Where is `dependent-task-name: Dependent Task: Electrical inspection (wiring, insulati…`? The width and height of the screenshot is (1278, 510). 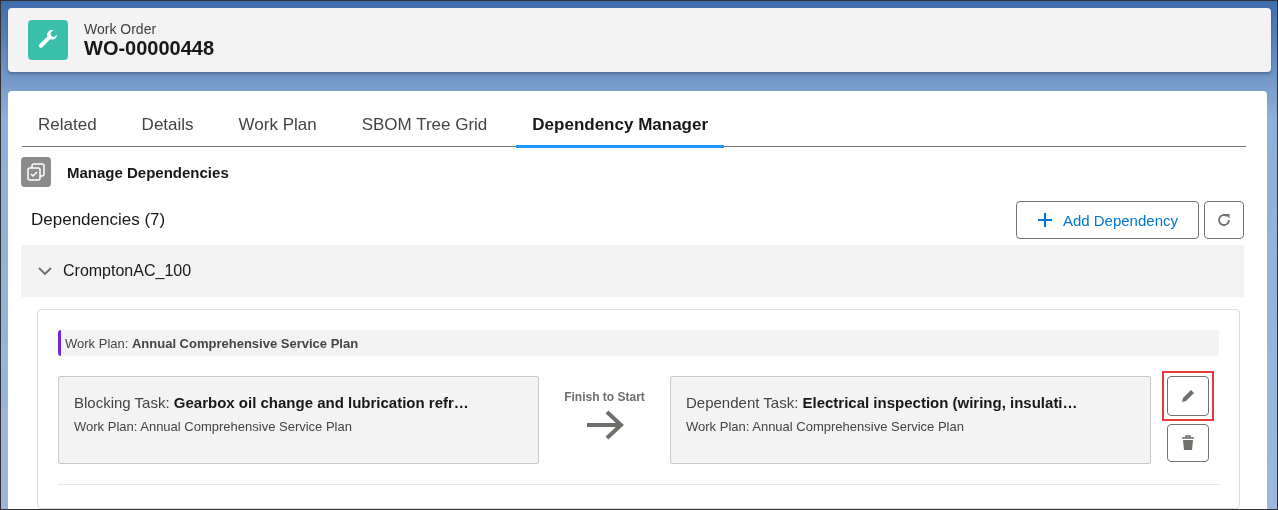
dependent-task-name: Dependent Task: Electrical inspection (wiring, insulati… is located at coordinates (882, 403).